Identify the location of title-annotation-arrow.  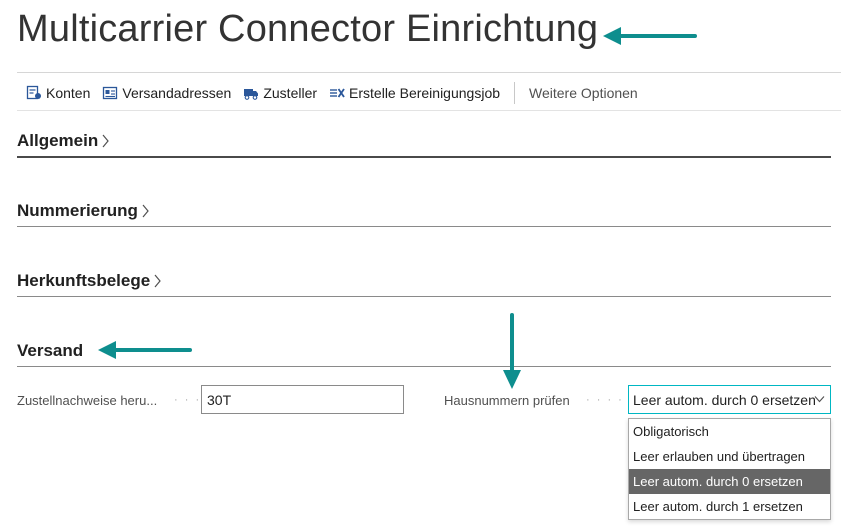
(650, 36).